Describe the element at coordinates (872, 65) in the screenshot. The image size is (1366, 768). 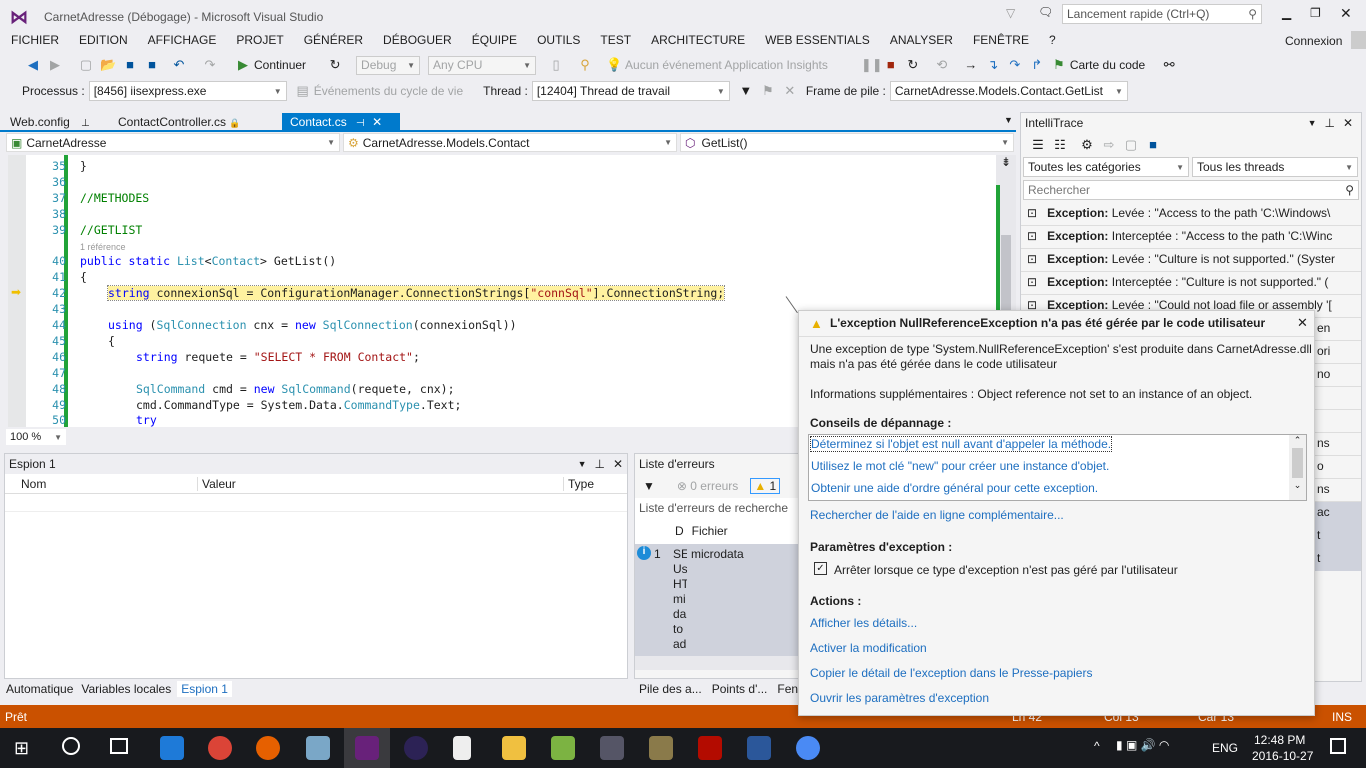
I see `pause-icon: ❚❚` at that location.